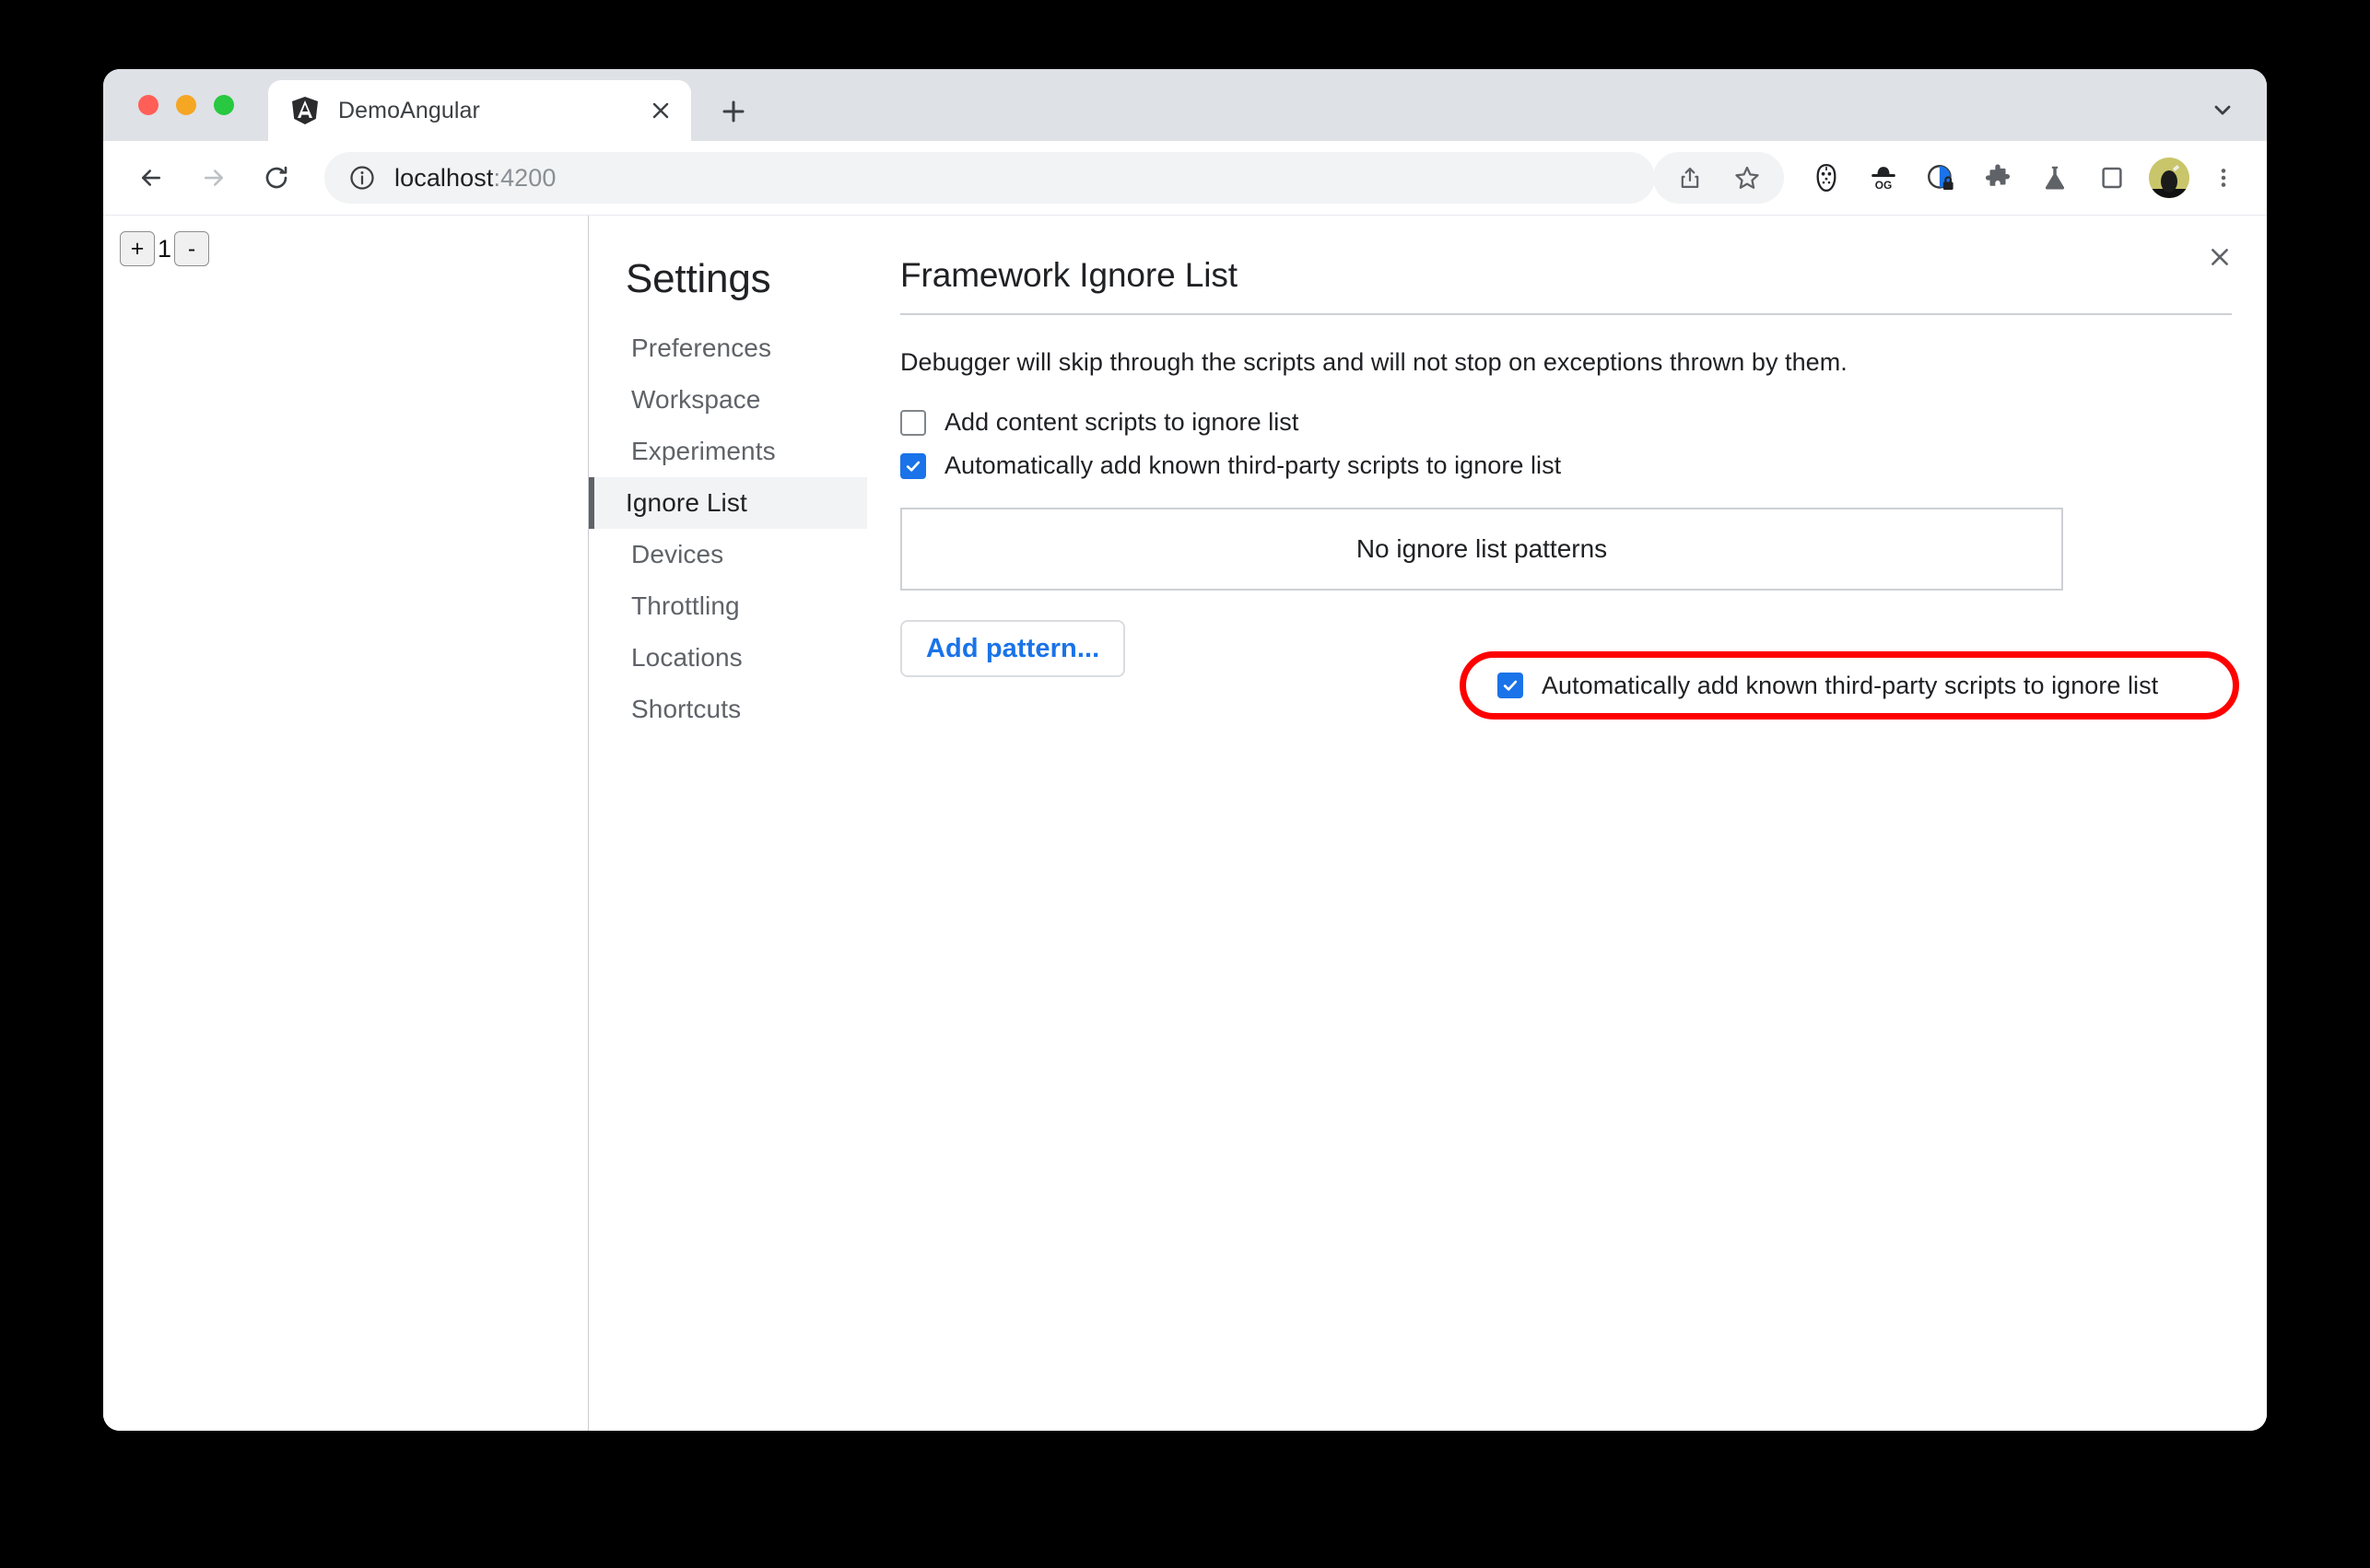  What do you see at coordinates (1566, 422) in the screenshot?
I see `checkbox-row-content-scripts: Add content scripts to ignore list` at bounding box center [1566, 422].